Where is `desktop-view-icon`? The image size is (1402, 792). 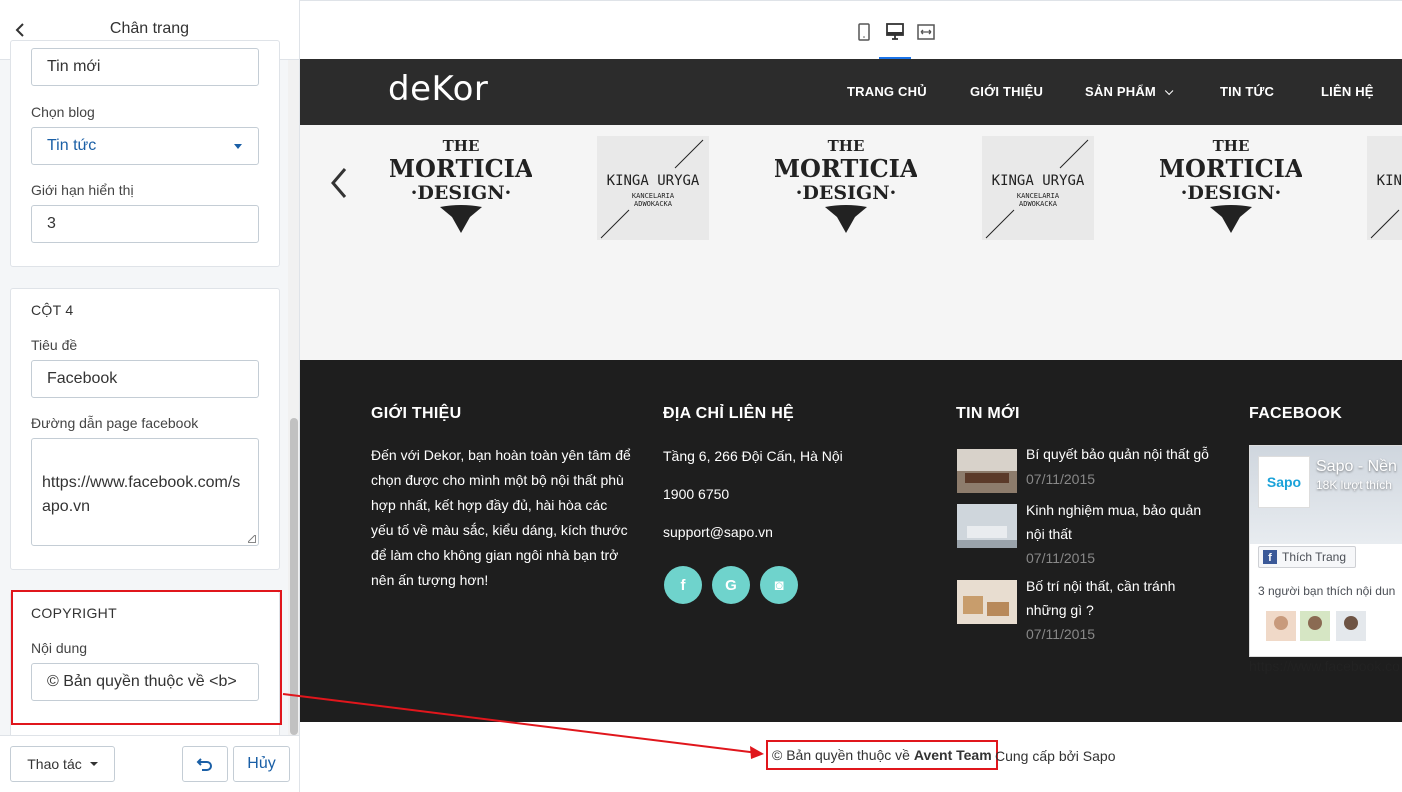 desktop-view-icon is located at coordinates (895, 32).